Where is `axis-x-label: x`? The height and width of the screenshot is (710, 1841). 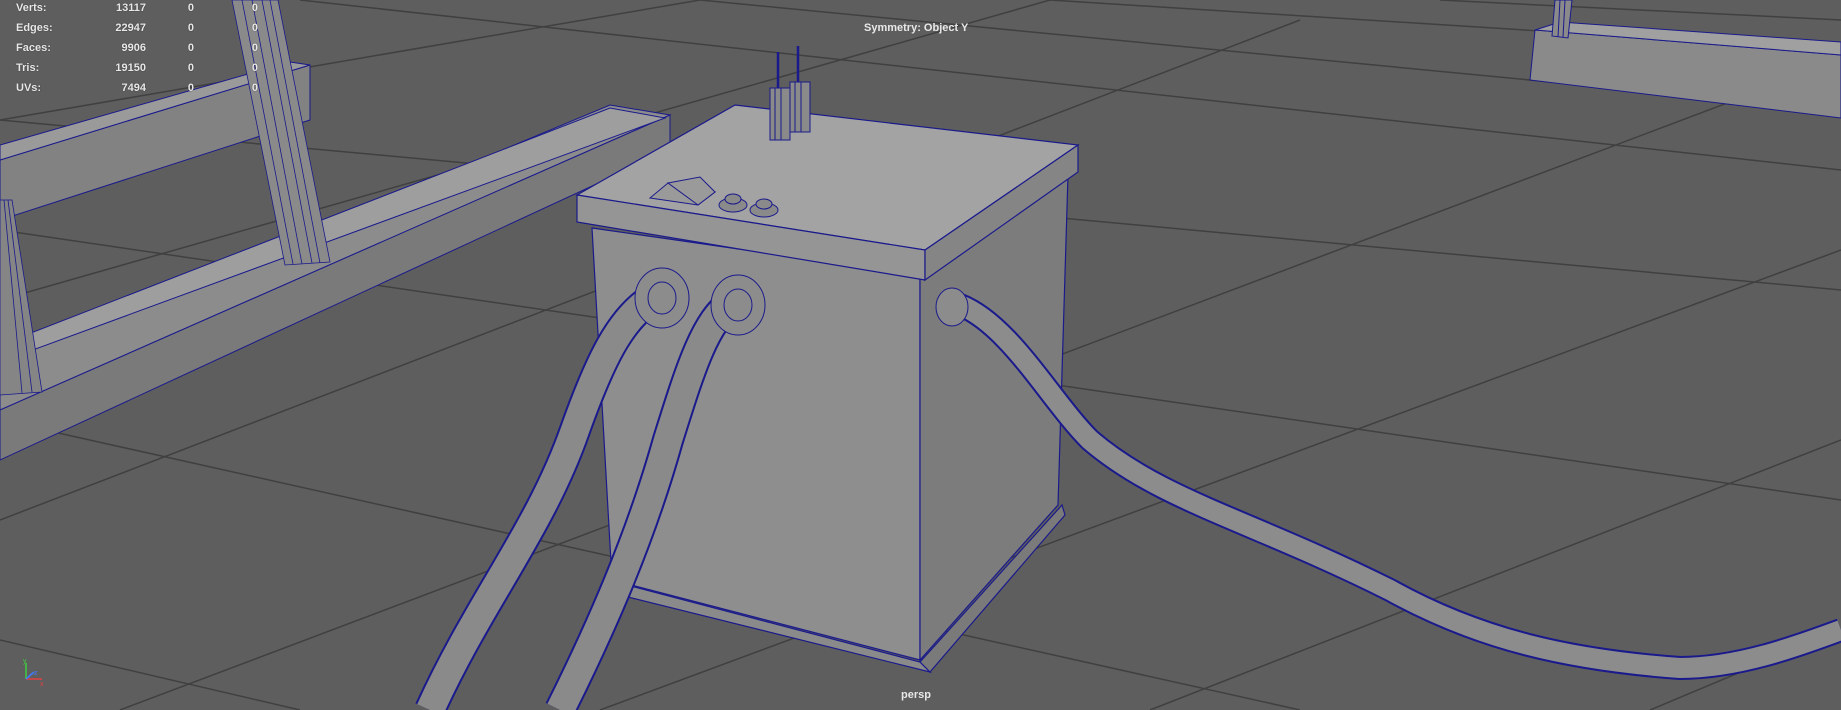 axis-x-label: x is located at coordinates (42, 684).